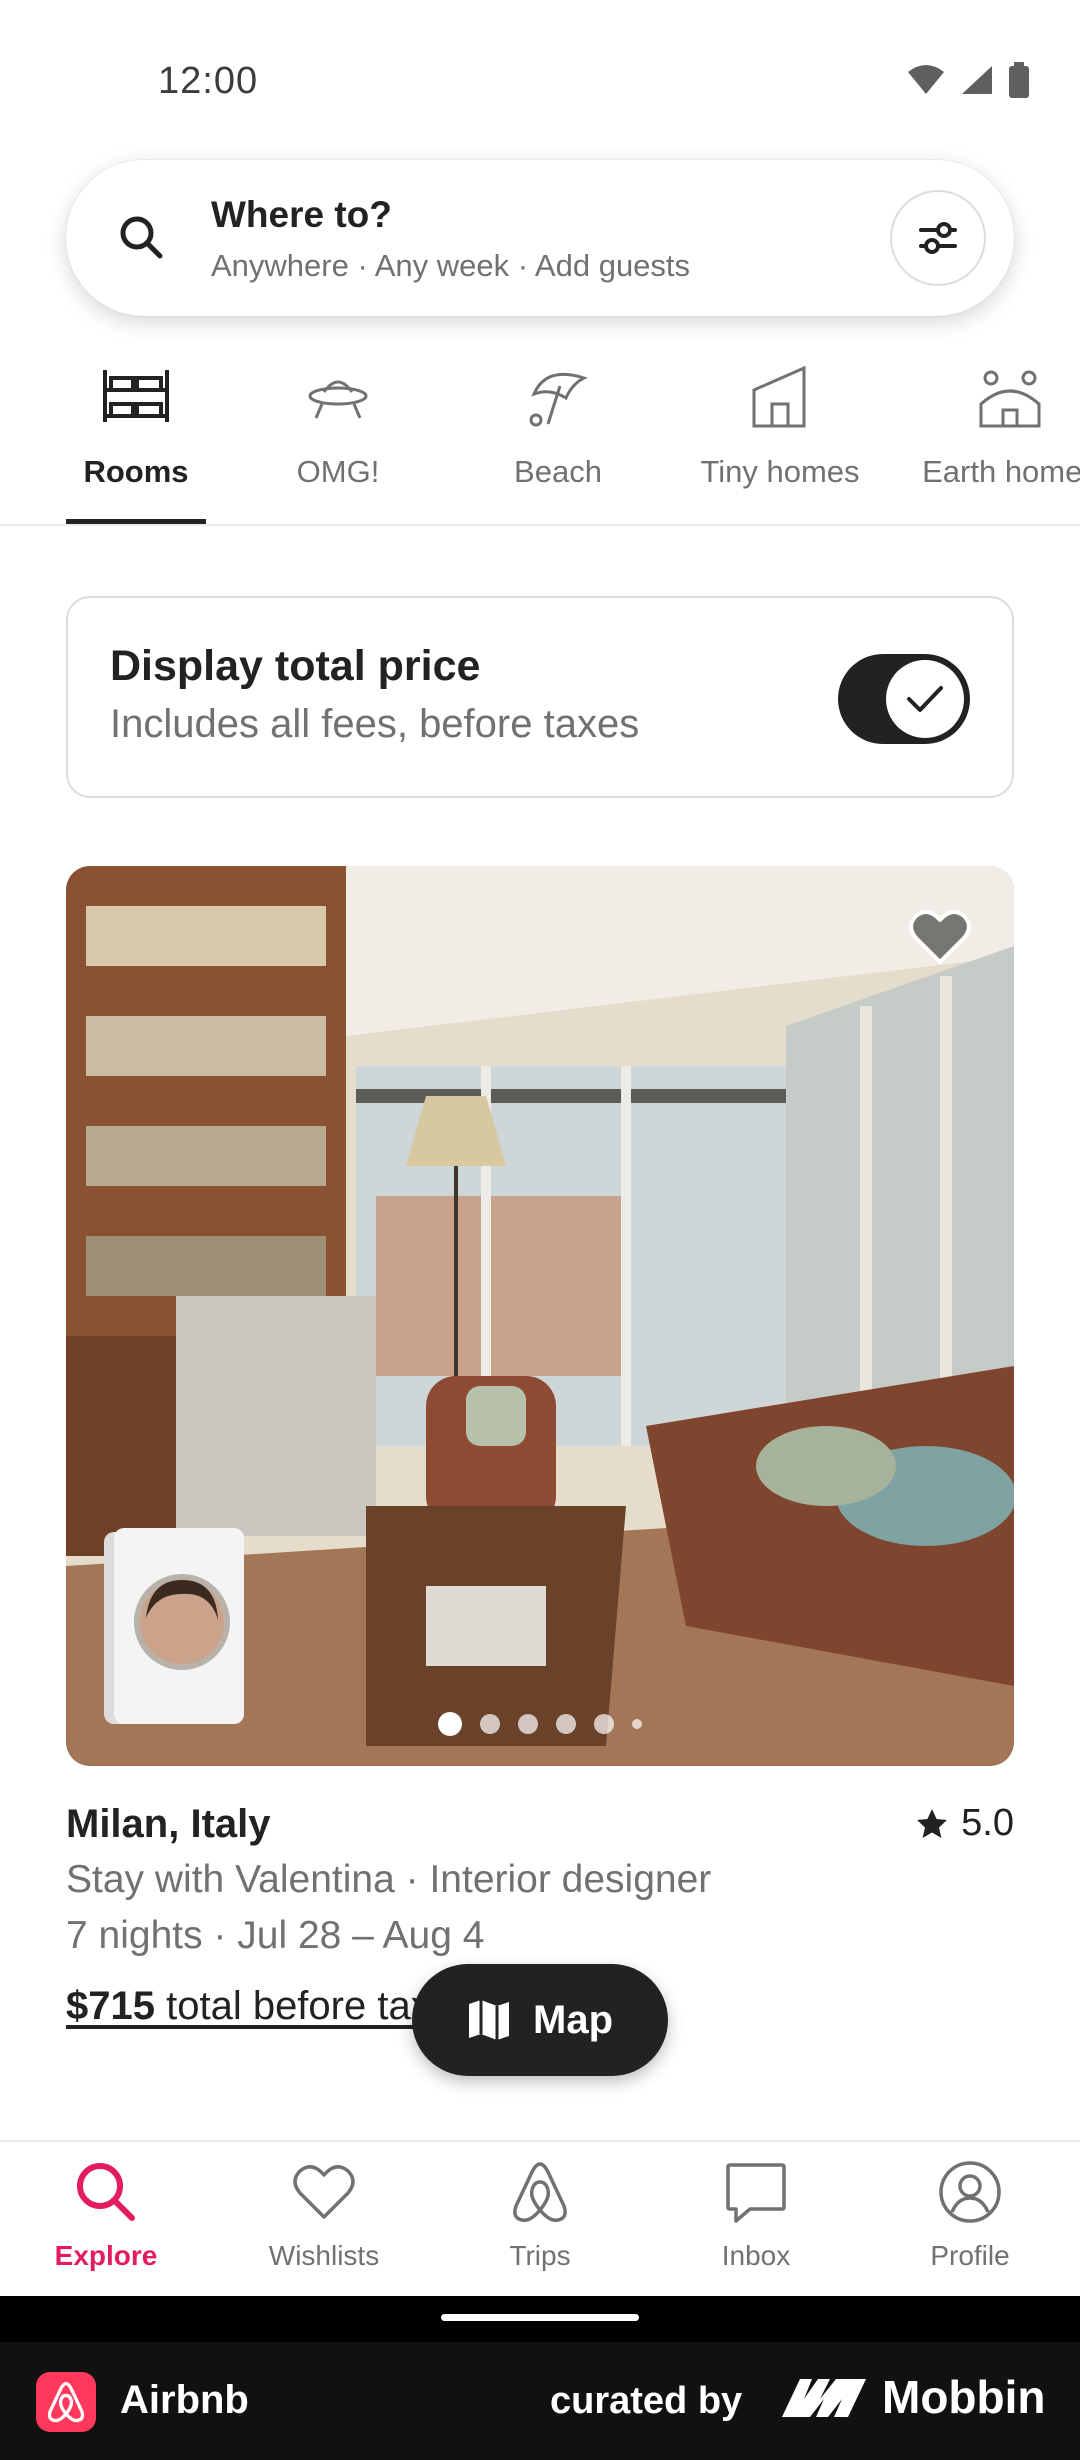  What do you see at coordinates (780, 471) in the screenshot?
I see `category-label: Tiny homes` at bounding box center [780, 471].